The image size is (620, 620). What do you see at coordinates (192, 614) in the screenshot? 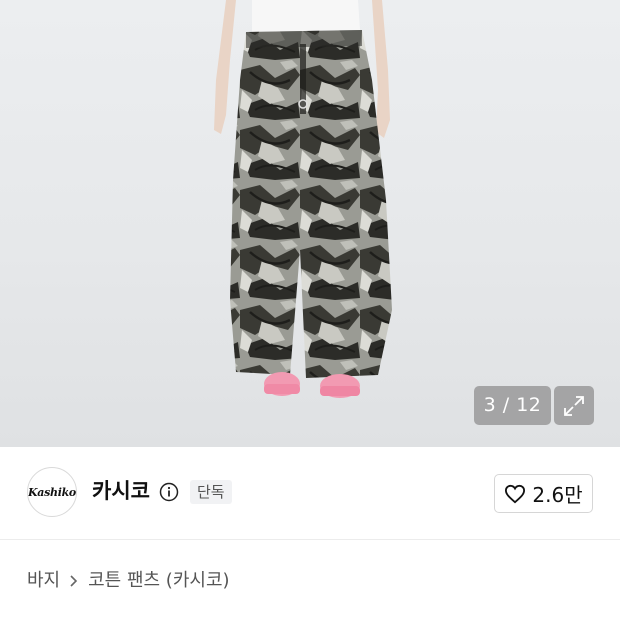
I see `product-title` at bounding box center [192, 614].